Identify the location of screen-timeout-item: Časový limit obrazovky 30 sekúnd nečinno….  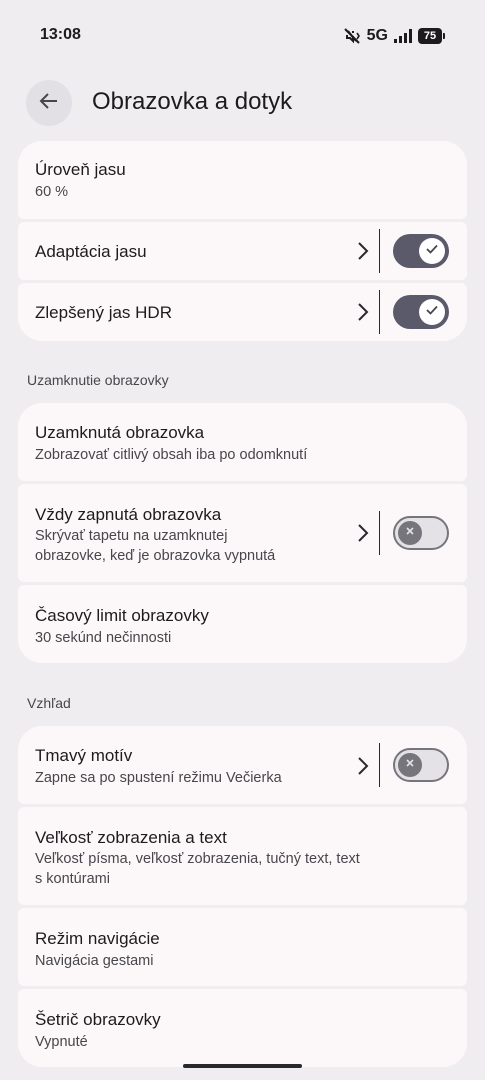
(242, 624).